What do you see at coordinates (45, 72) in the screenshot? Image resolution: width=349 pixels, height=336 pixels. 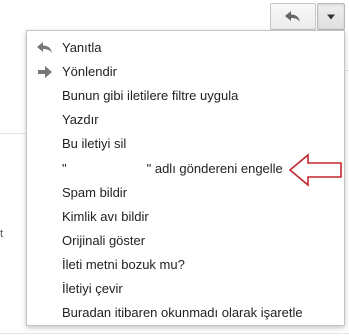 I see `forward-icon` at bounding box center [45, 72].